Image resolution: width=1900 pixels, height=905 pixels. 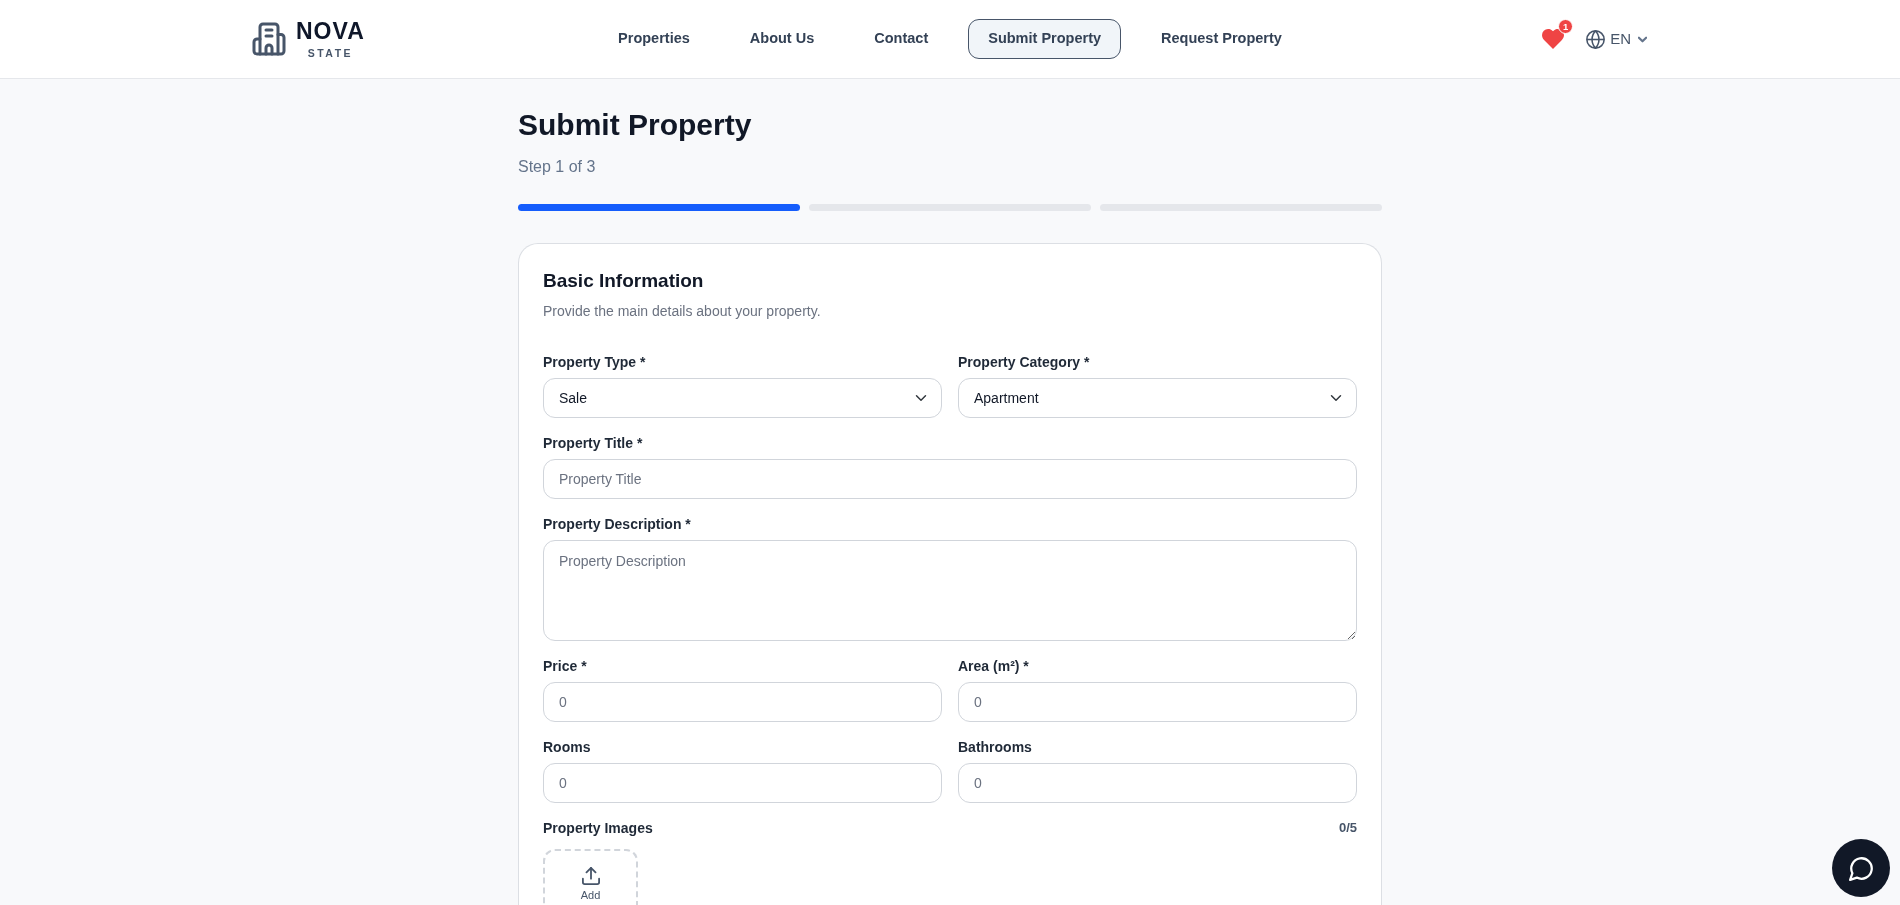 What do you see at coordinates (950, 479) in the screenshot?
I see `input-field: Property Title` at bounding box center [950, 479].